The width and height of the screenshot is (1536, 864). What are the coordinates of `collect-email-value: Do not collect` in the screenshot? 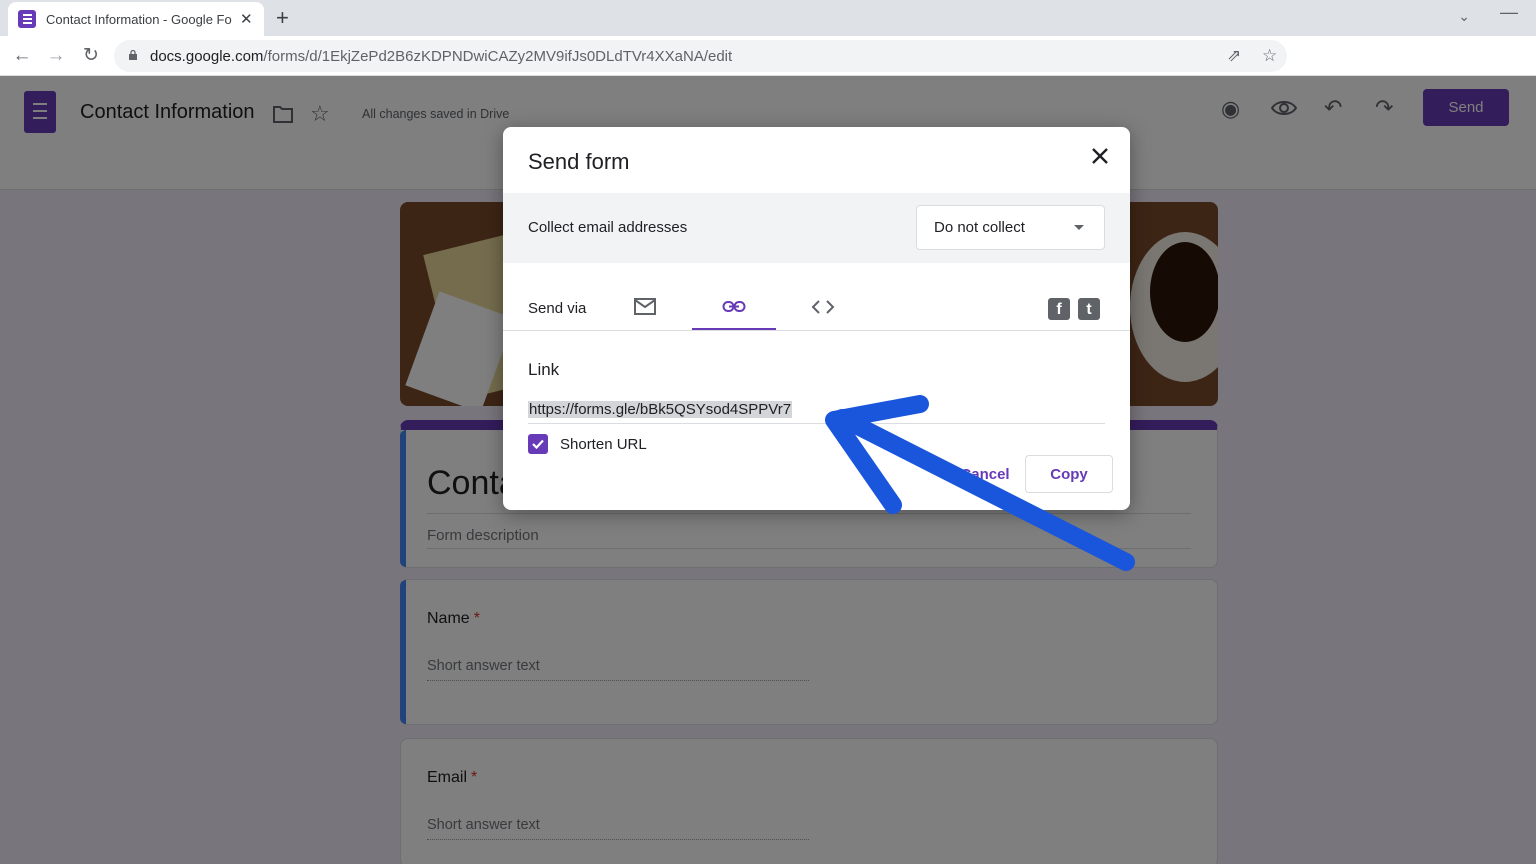 It's located at (979, 227).